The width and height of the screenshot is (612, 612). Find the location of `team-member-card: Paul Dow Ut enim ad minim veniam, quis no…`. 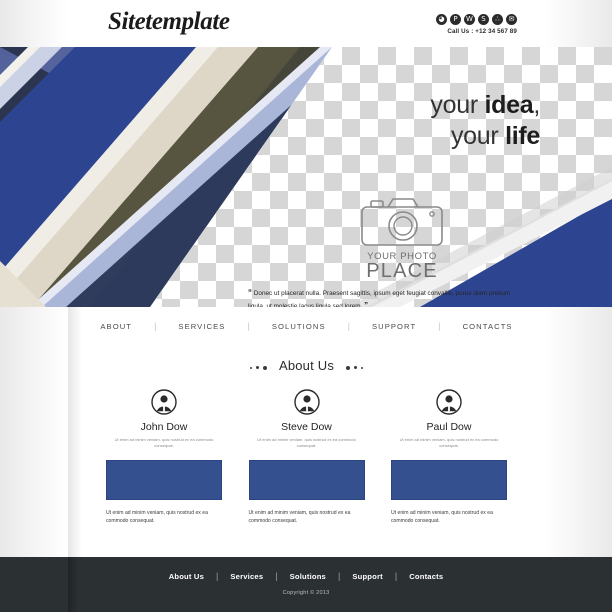

team-member-card: Paul Dow Ut enim ad minim veniam, quis no… is located at coordinates (449, 457).